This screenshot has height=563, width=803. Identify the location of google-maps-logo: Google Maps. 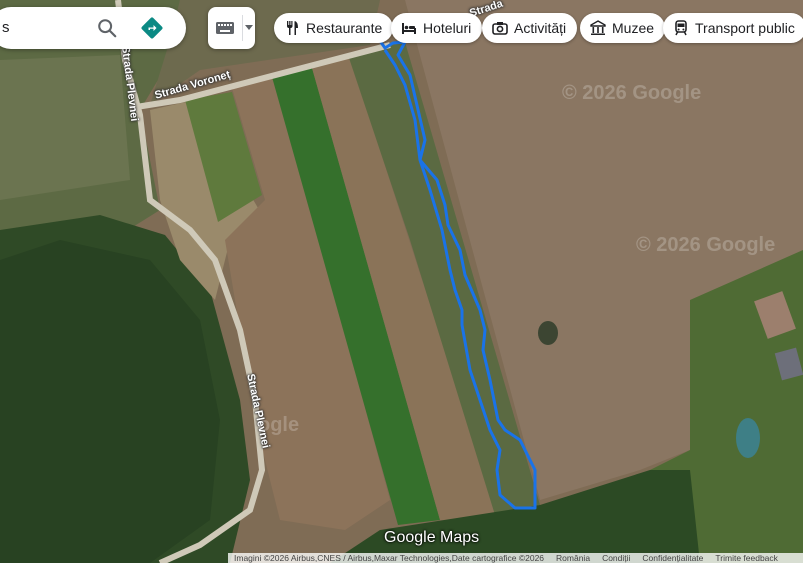
(432, 537).